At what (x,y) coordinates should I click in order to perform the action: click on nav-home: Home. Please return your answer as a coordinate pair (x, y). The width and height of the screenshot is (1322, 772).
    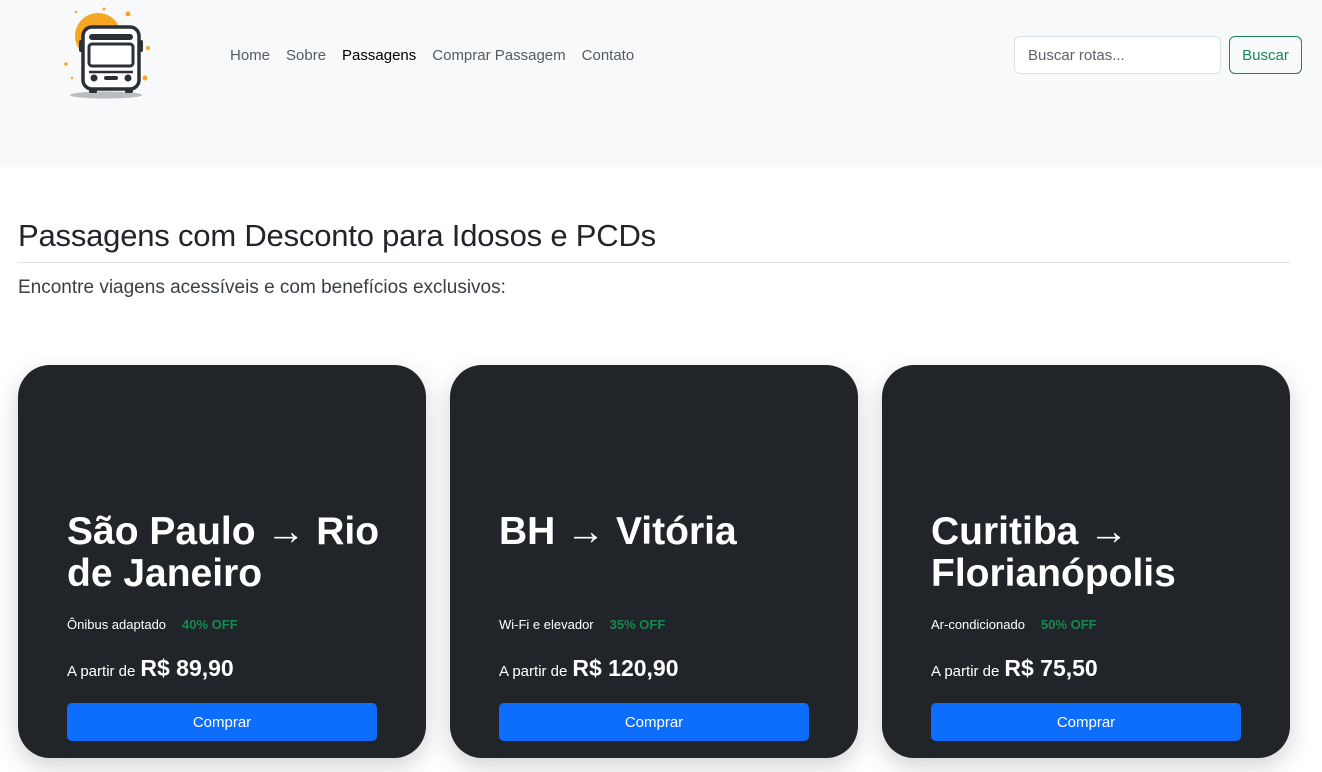
    Looking at the image, I should click on (250, 56).